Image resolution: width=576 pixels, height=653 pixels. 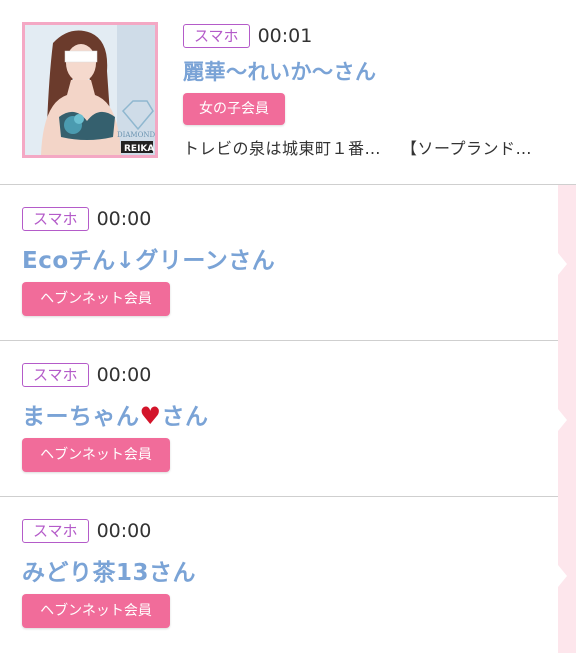 What do you see at coordinates (90, 90) in the screenshot?
I see `profile-photo: DIAMOND REIKA` at bounding box center [90, 90].